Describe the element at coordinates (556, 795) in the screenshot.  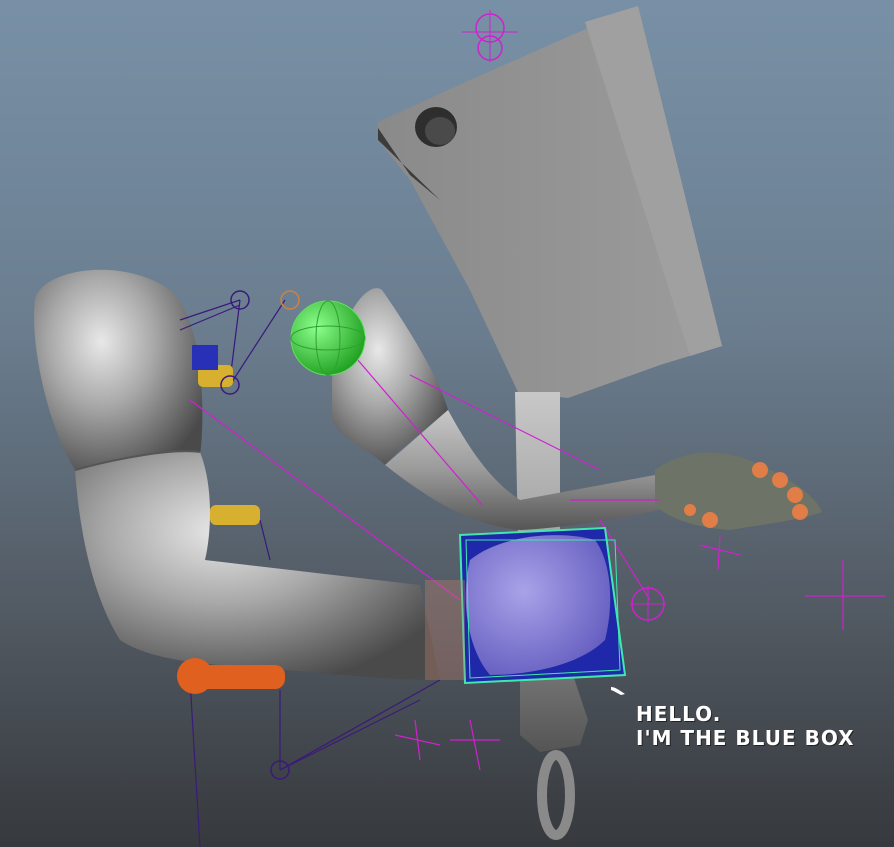
I see `cleaver-handle-ring` at that location.